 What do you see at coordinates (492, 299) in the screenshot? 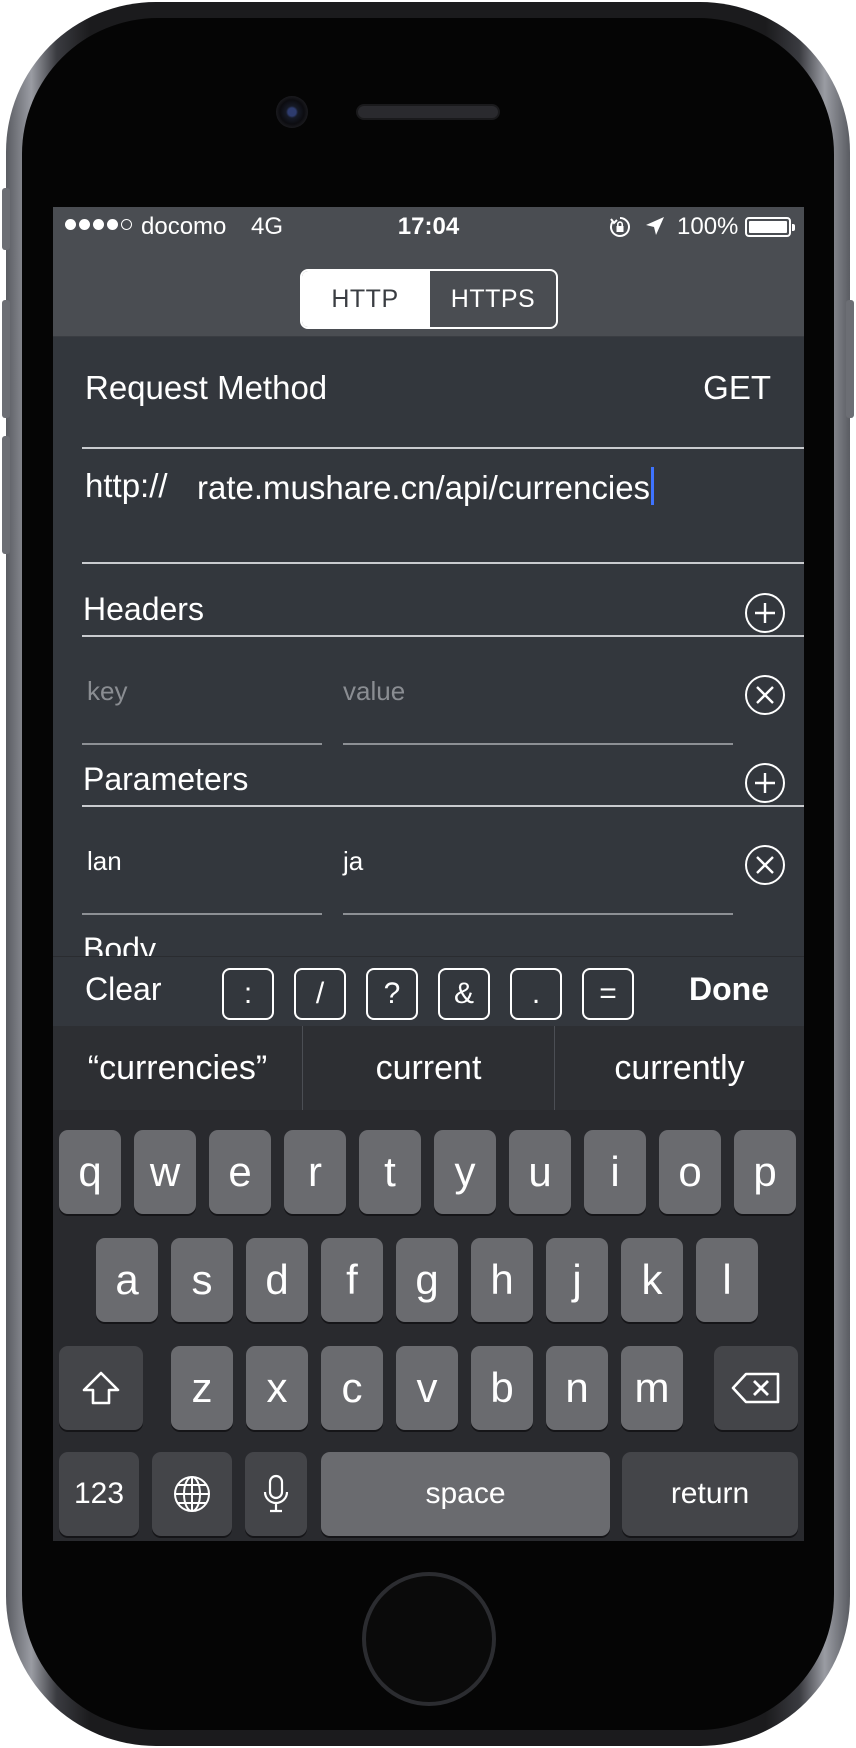
I see `segment-https: HTTPS` at bounding box center [492, 299].